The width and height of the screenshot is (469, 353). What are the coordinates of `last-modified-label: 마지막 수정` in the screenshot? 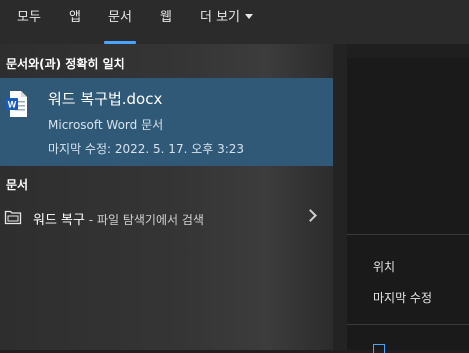 It's located at (403, 298).